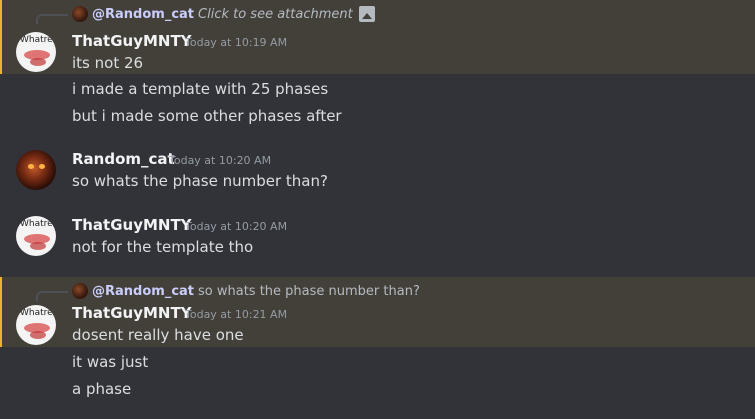 This screenshot has width=755, height=419. Describe the element at coordinates (309, 291) in the screenshot. I see `reply-text: so whats the phase number than?` at that location.